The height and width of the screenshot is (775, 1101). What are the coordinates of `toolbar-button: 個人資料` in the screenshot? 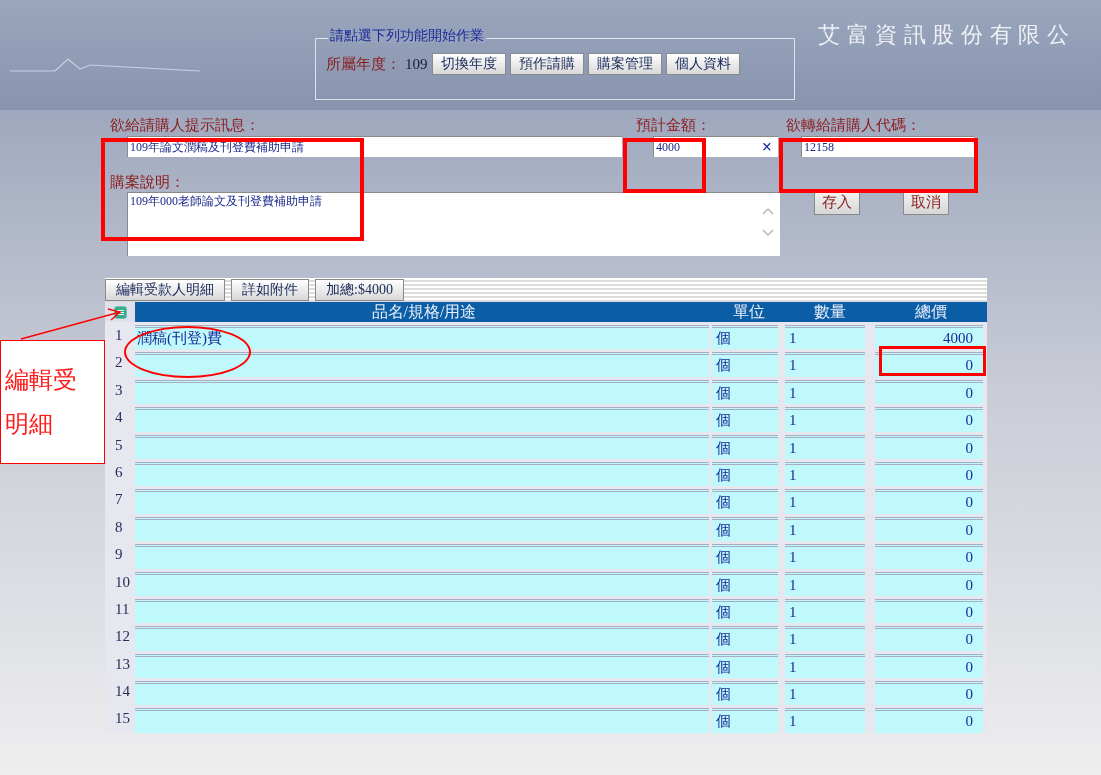 It's located at (702, 64).